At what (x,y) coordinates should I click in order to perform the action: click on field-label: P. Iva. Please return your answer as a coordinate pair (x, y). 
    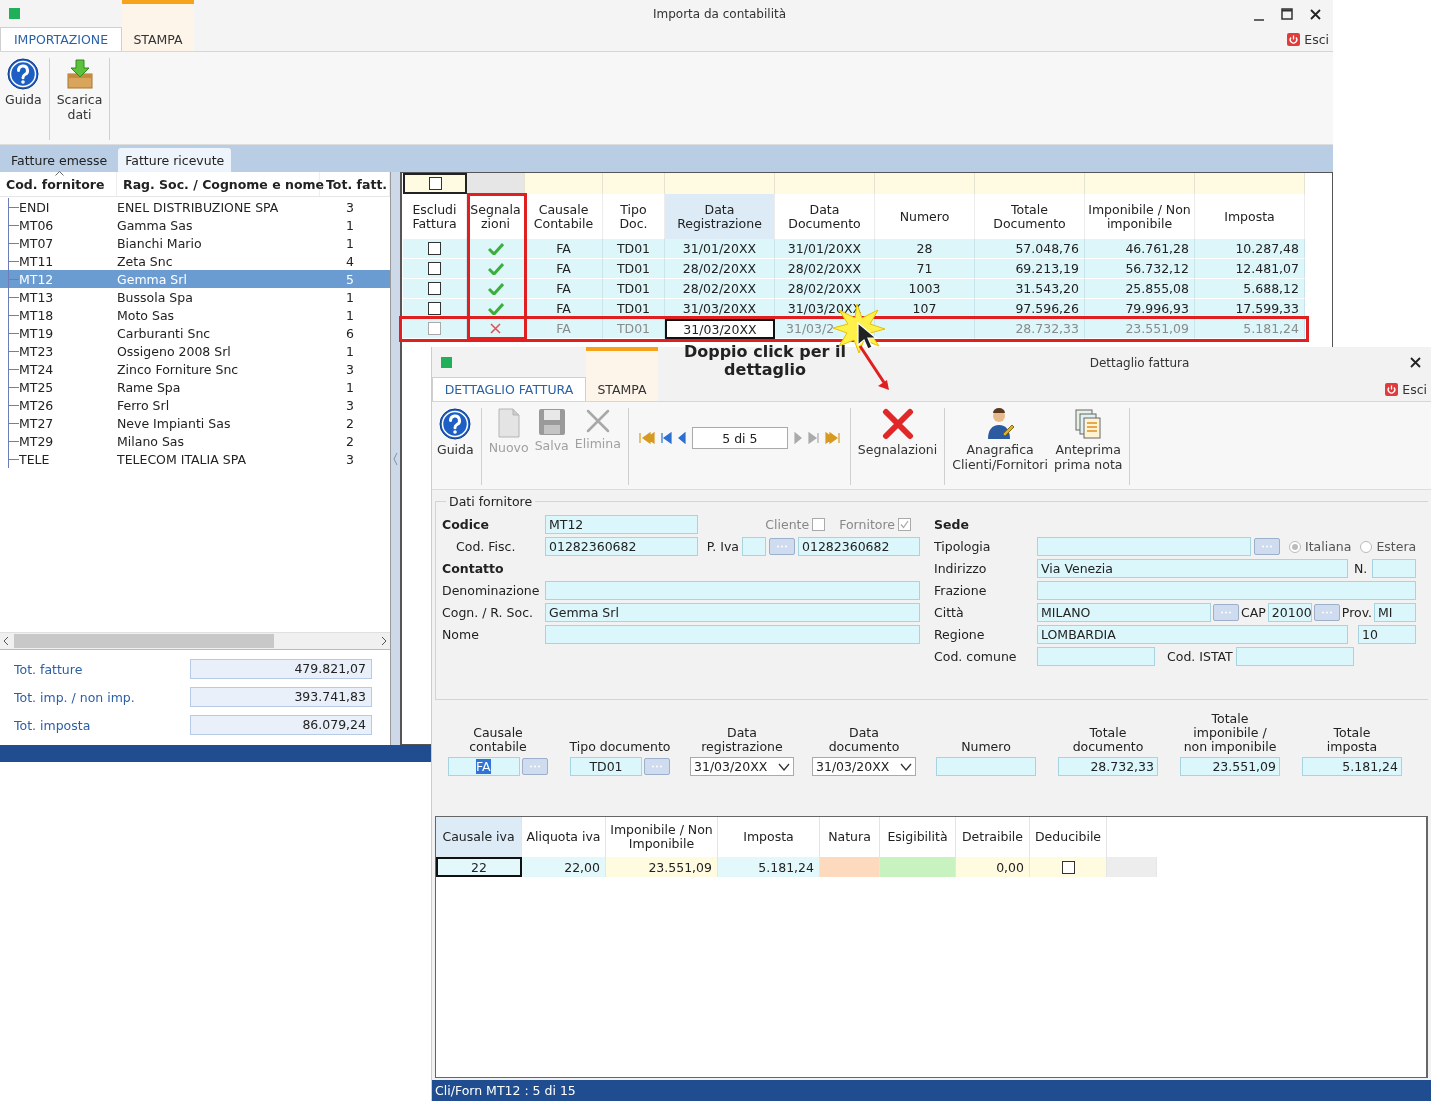
    Looking at the image, I should click on (722, 546).